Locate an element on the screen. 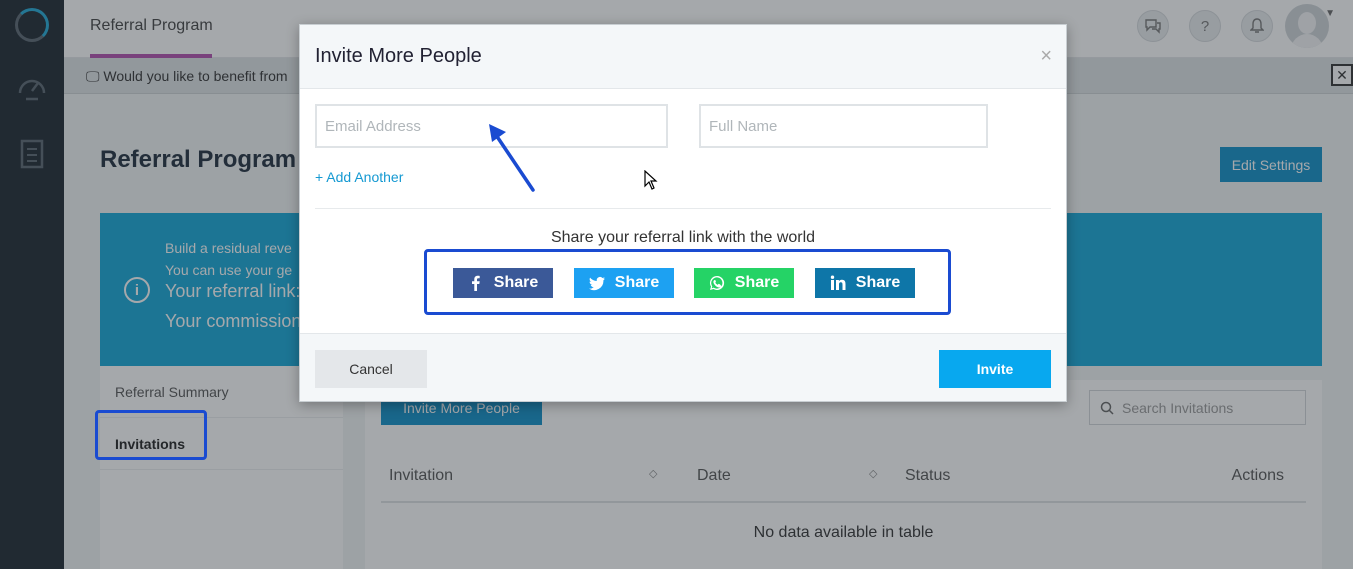 The image size is (1353, 569). facebook-share-button: Share is located at coordinates (503, 283).